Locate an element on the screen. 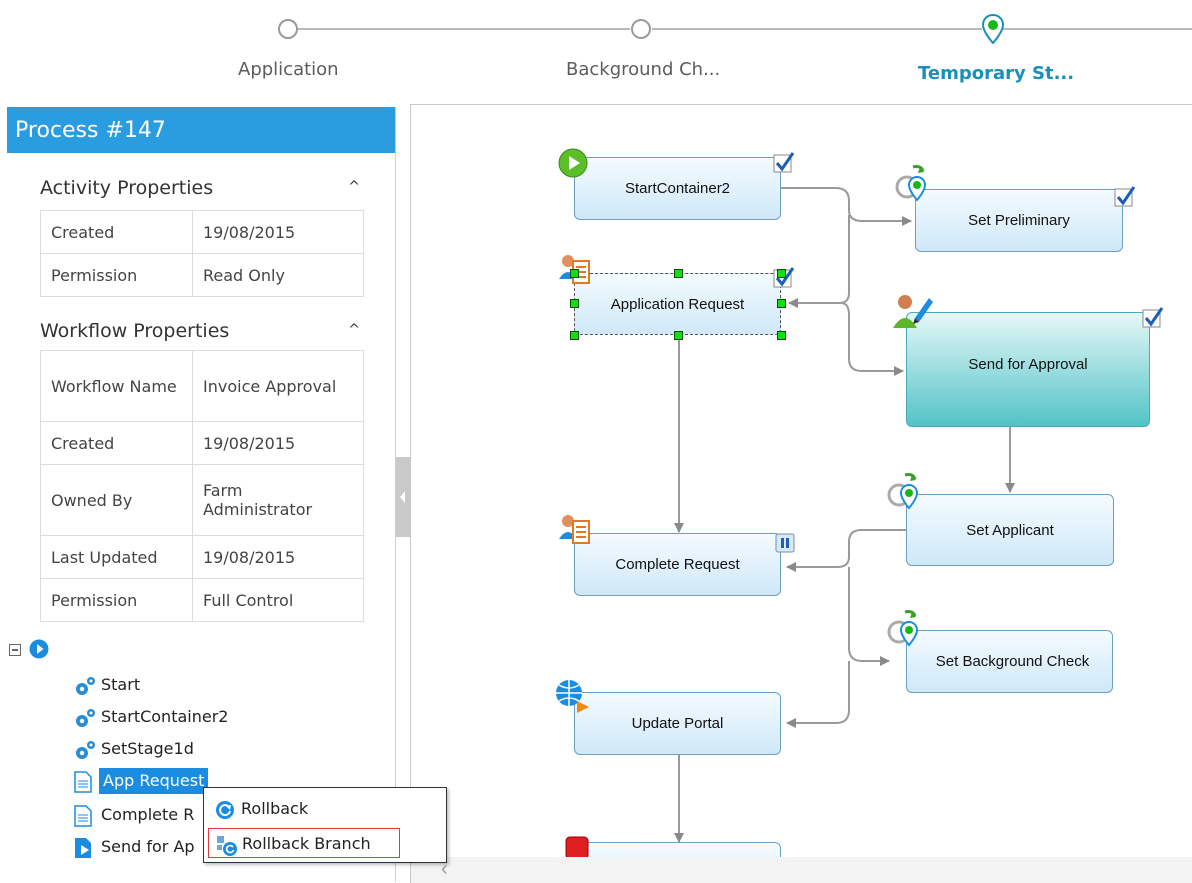 The image size is (1192, 883). node-label: StartContainer2 is located at coordinates (677, 188).